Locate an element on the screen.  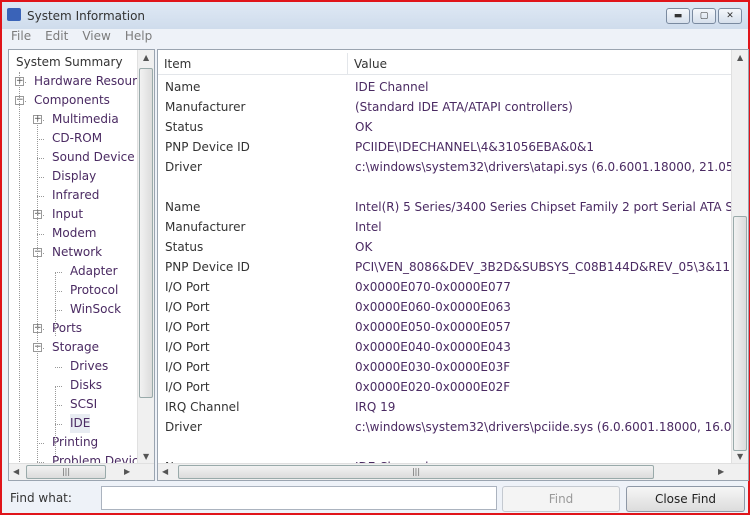
tree-vertical-scrollbar: ▲ ▼ is located at coordinates (145, 257).